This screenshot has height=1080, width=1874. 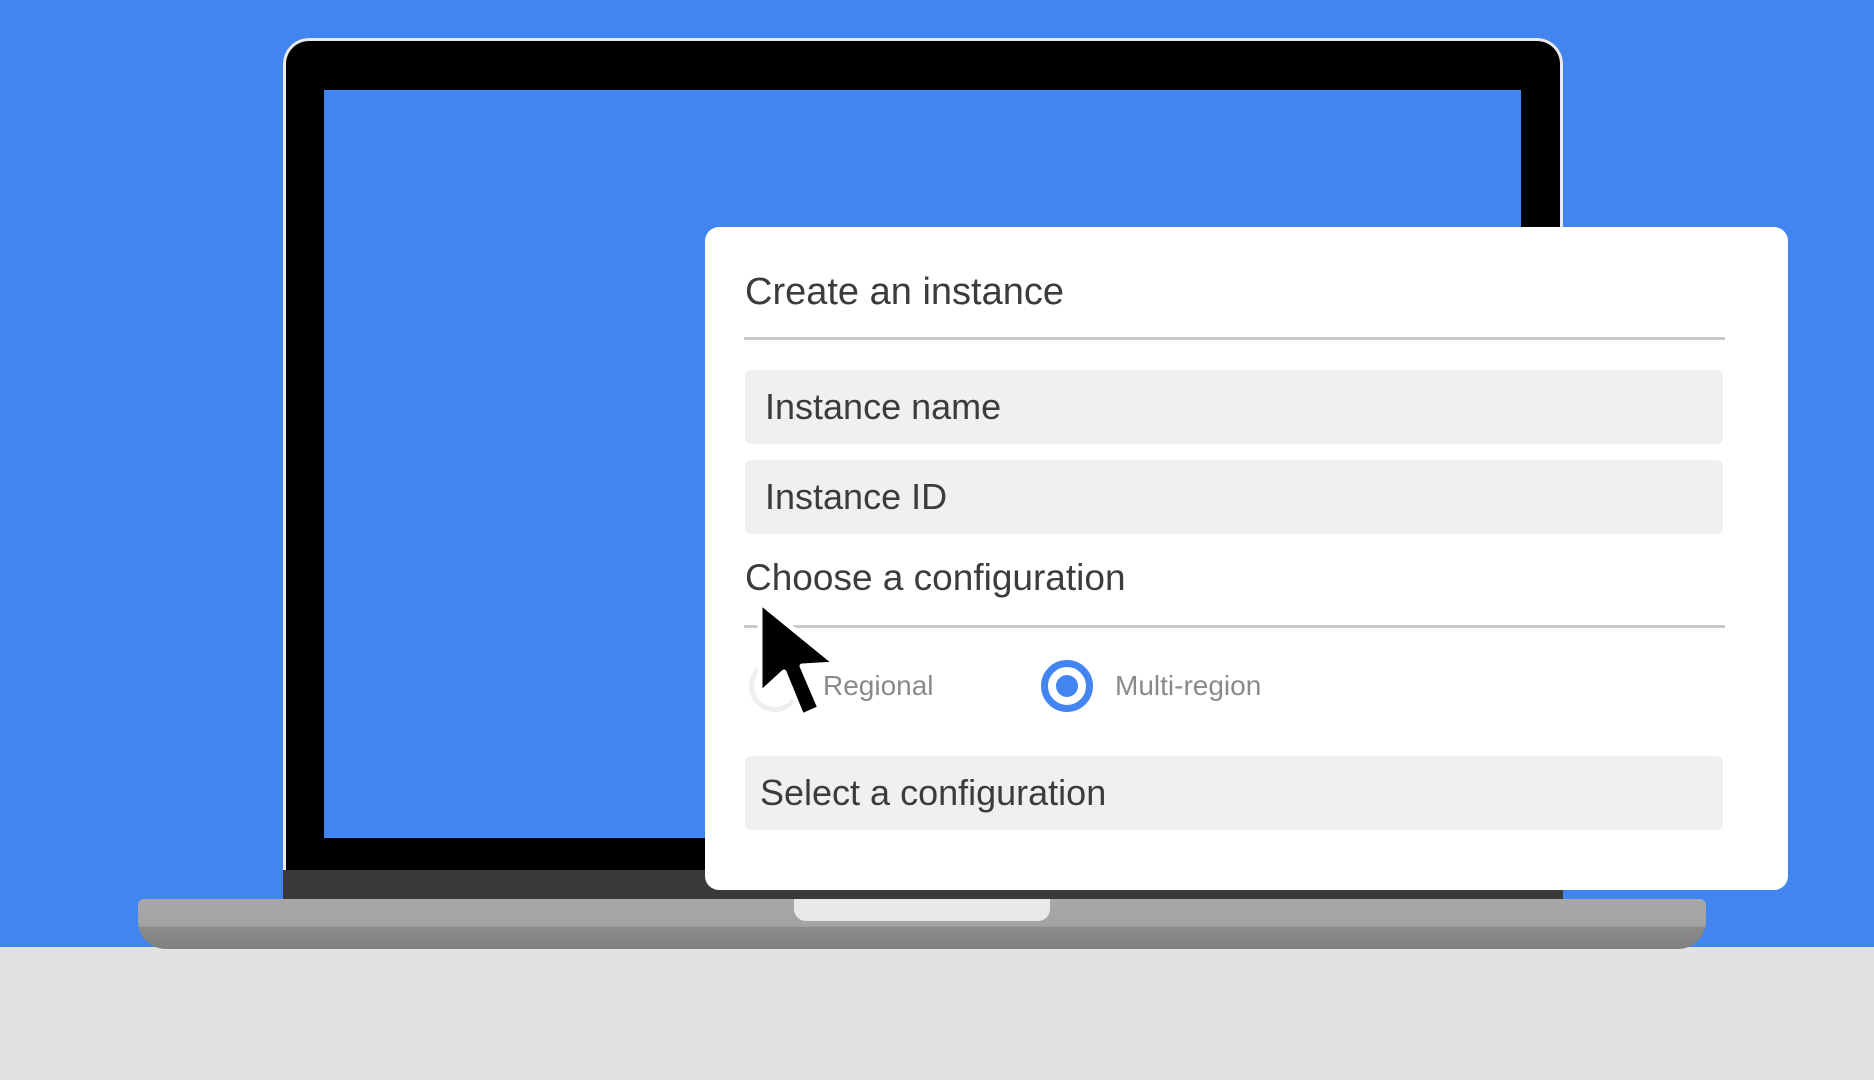 What do you see at coordinates (798, 659) in the screenshot?
I see `mouse-pointer-icon` at bounding box center [798, 659].